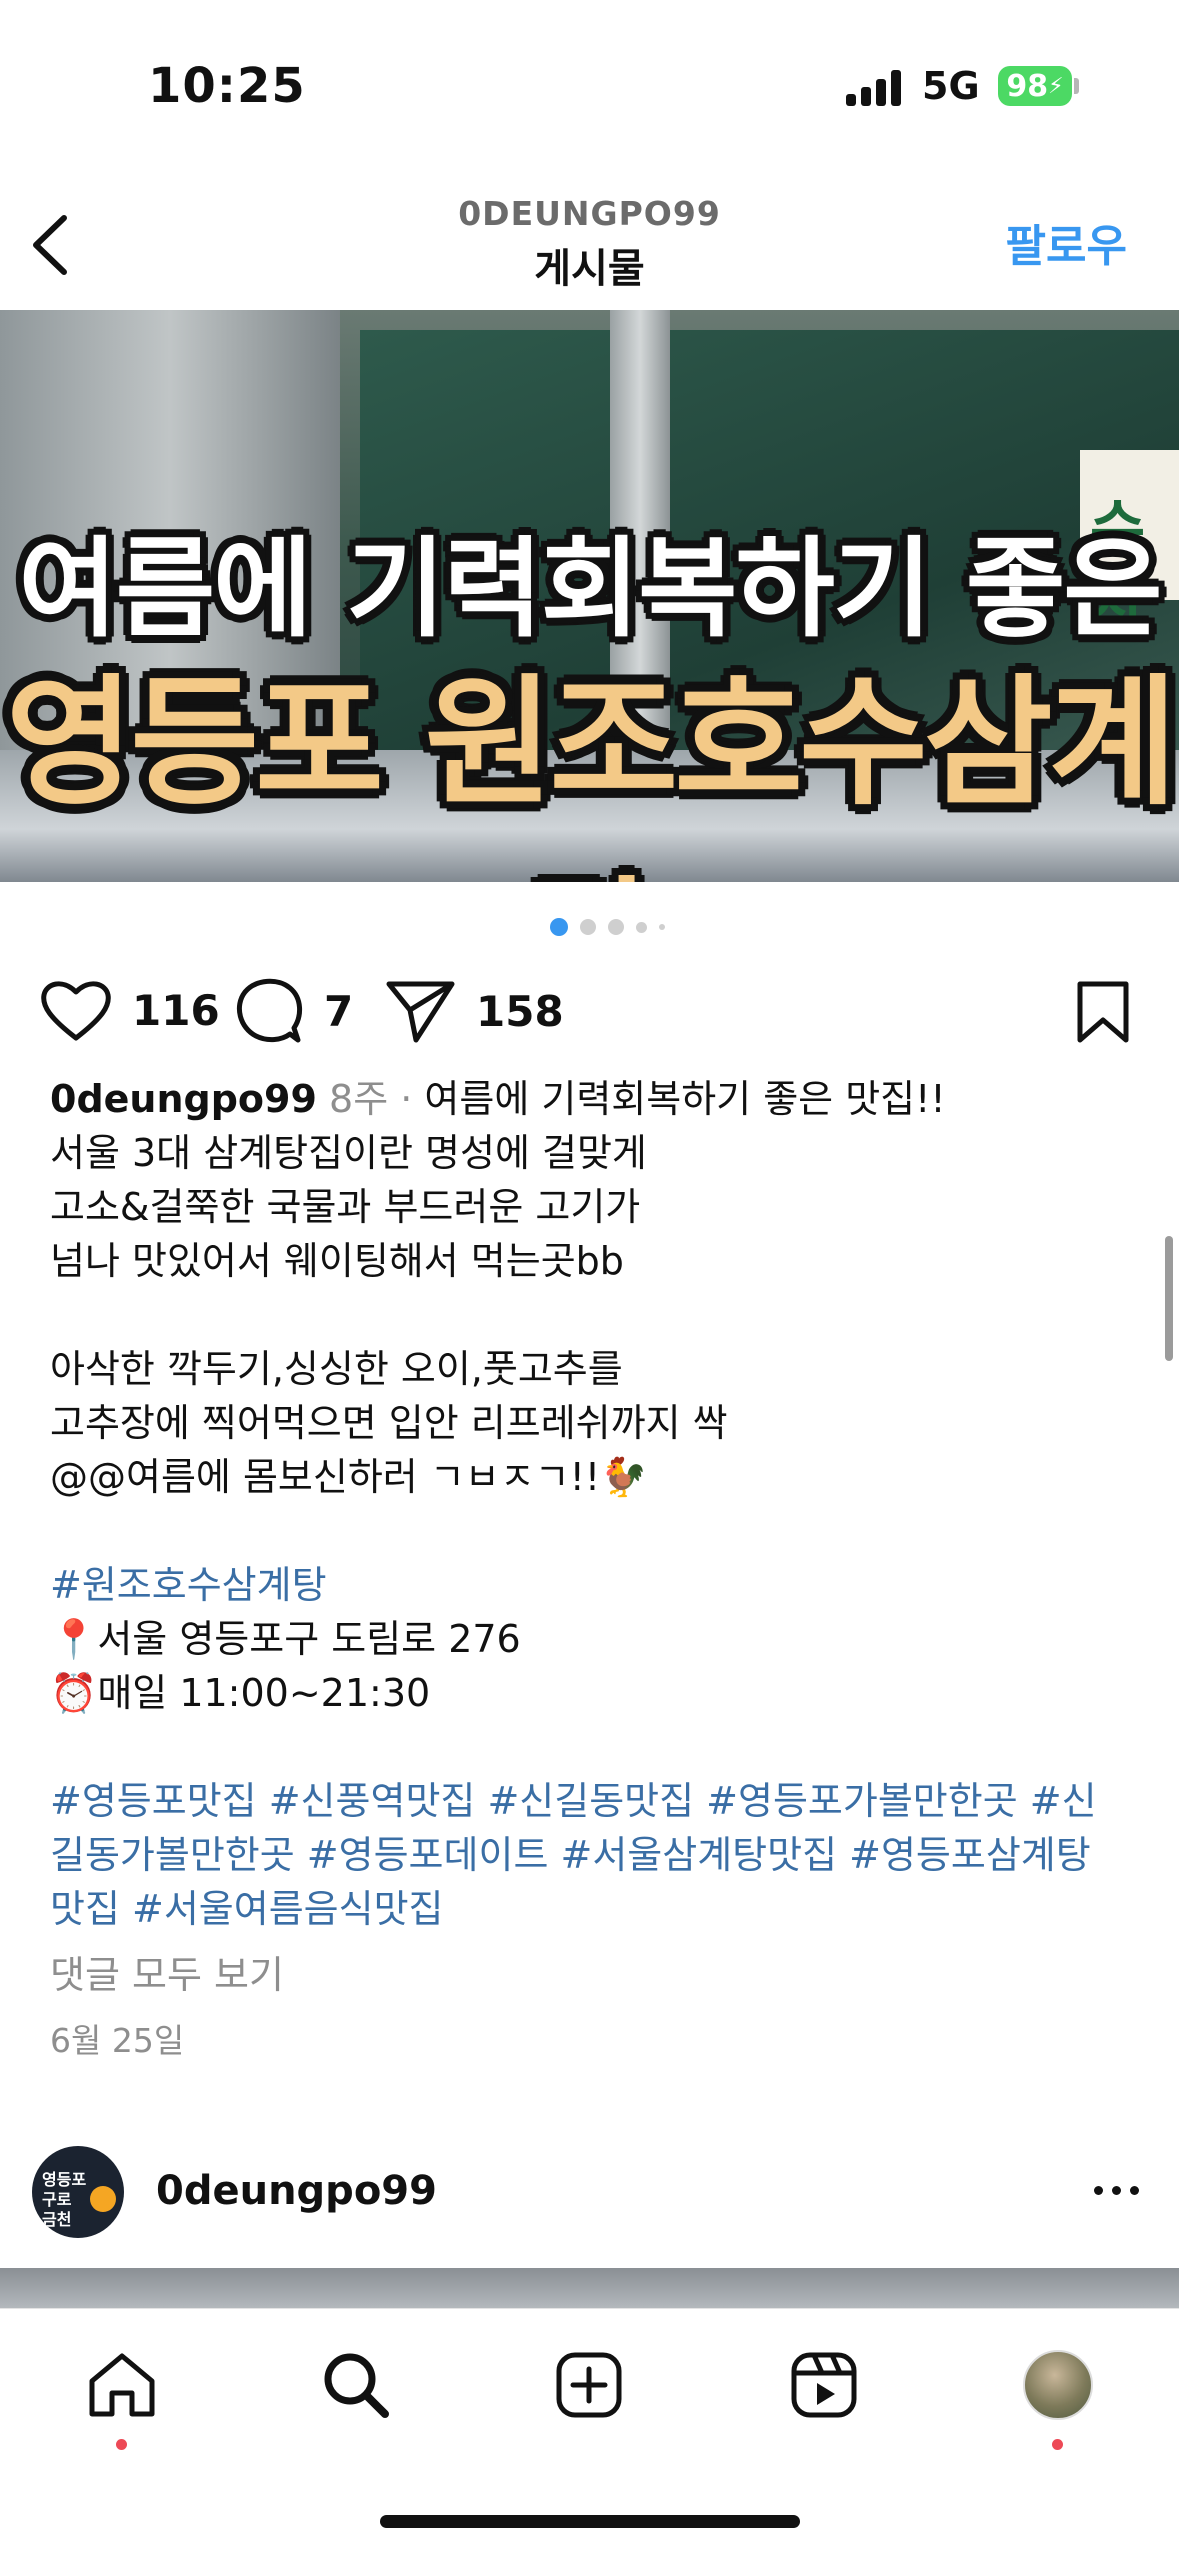 The width and height of the screenshot is (1179, 2556). What do you see at coordinates (1027, 86) in the screenshot?
I see `battery-level: 98` at bounding box center [1027, 86].